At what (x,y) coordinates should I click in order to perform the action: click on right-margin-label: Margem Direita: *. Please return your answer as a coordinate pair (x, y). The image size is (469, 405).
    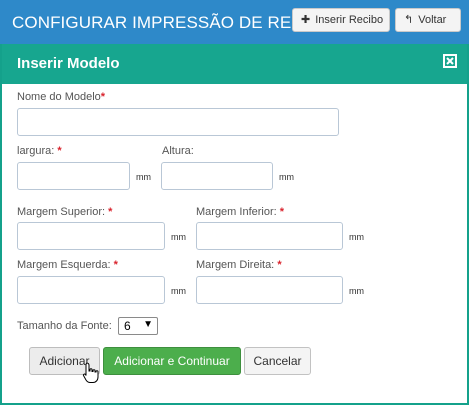
    Looking at the image, I should click on (239, 265).